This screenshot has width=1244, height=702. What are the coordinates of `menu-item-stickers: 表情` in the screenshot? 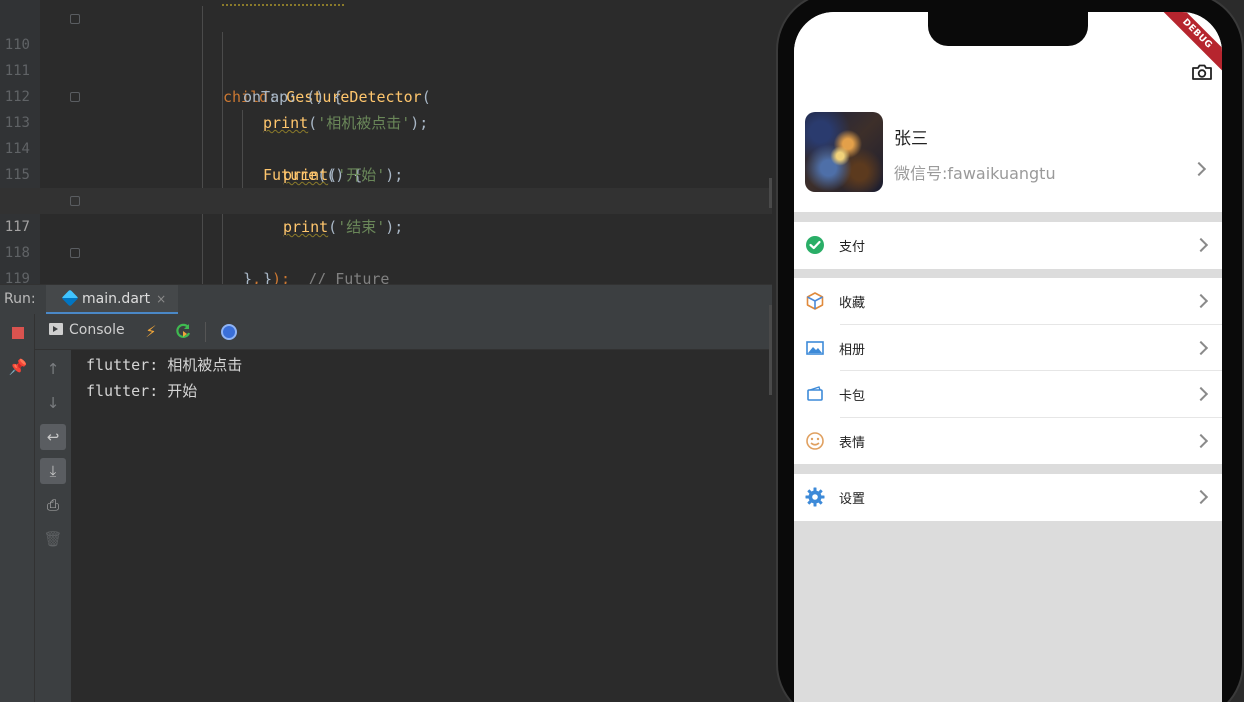 It's located at (1008, 441).